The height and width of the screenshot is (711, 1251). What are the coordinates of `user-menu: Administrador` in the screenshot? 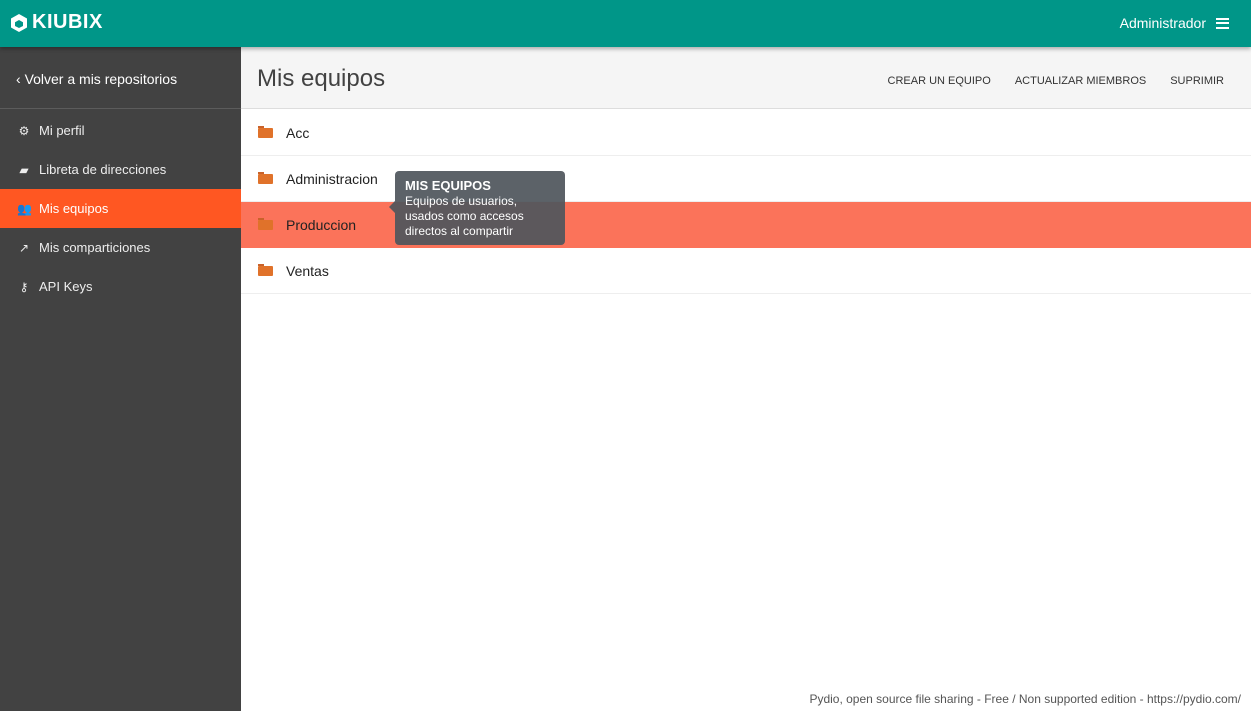 It's located at (1174, 23).